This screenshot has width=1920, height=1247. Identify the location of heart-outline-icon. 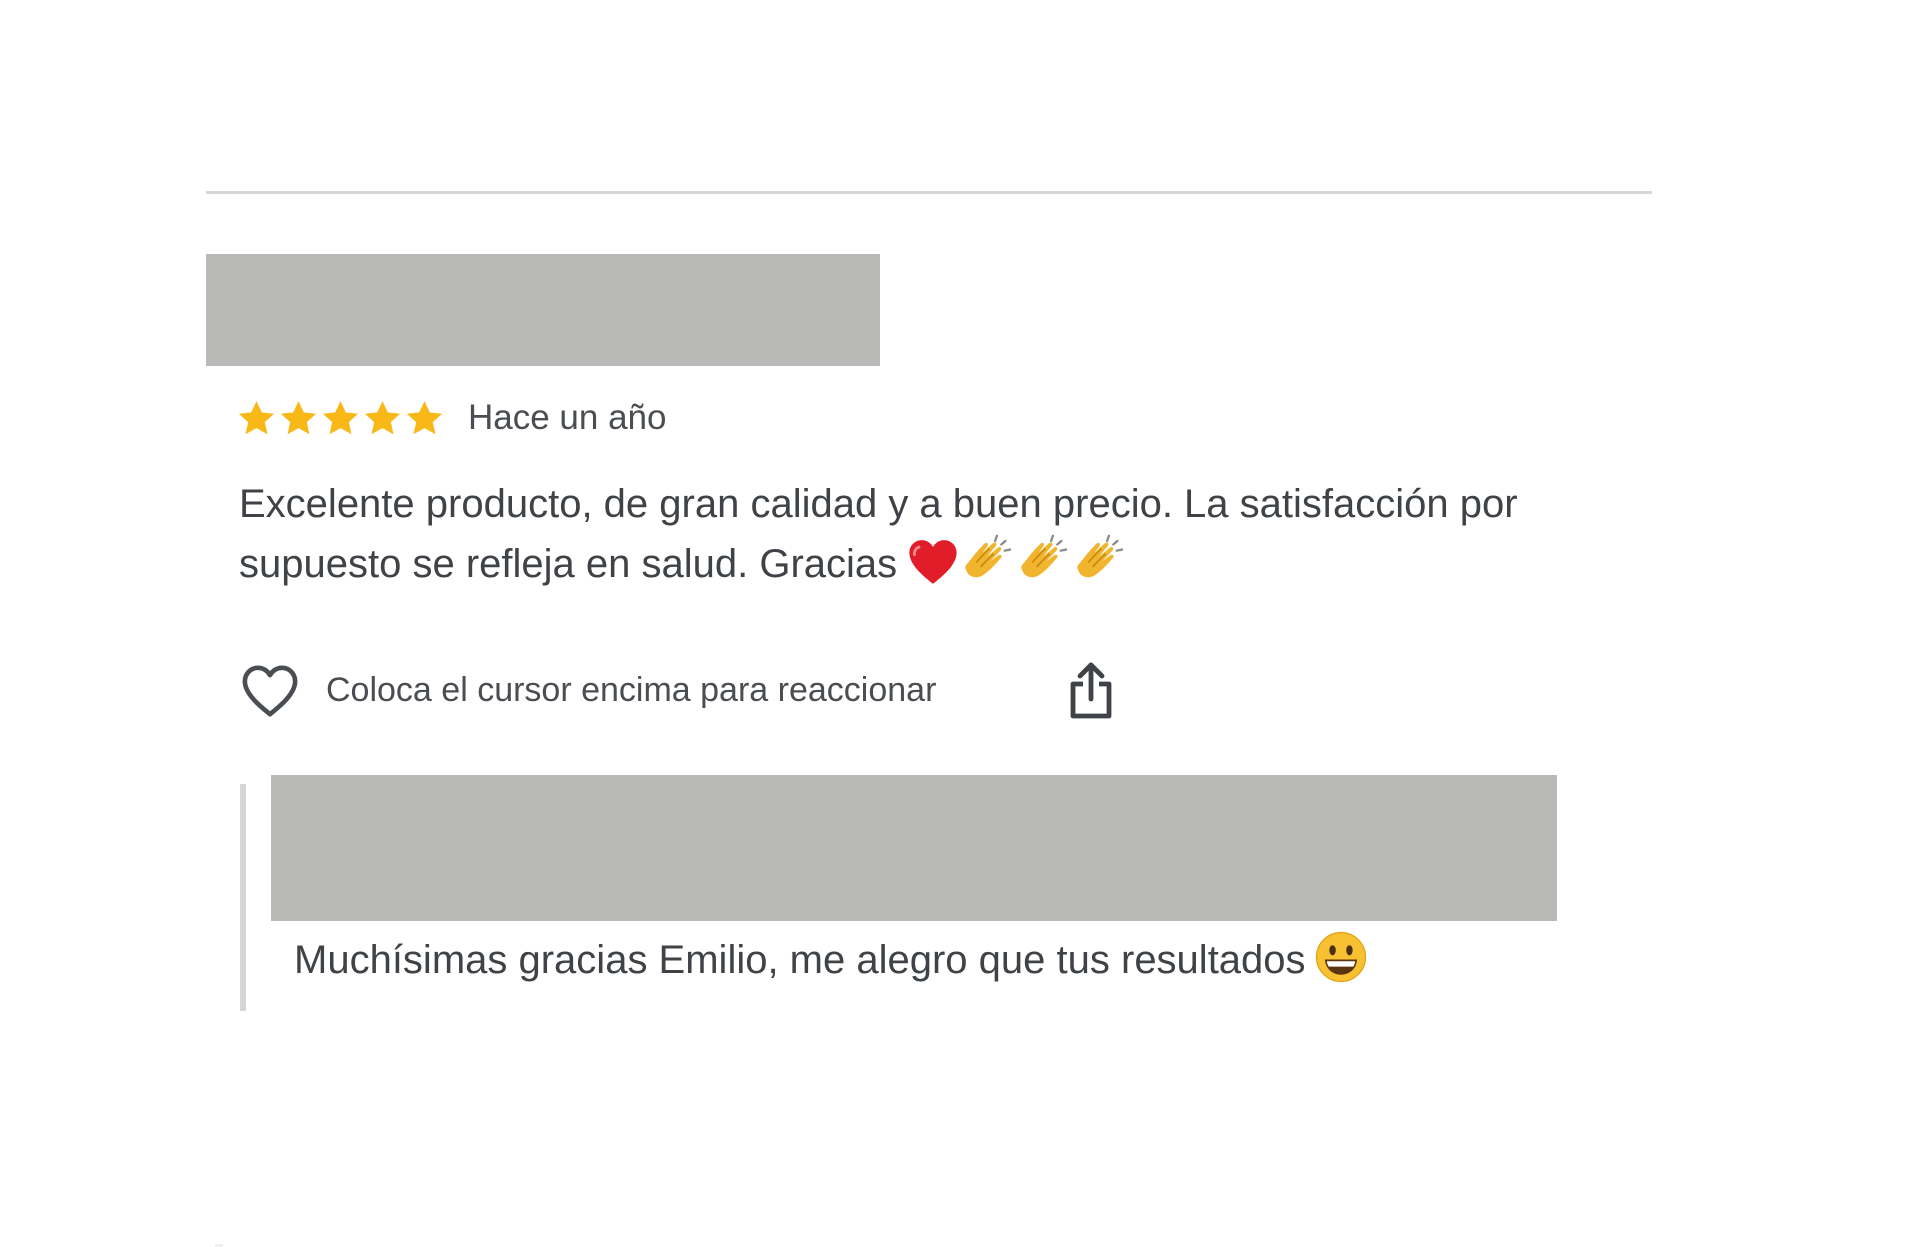
(270, 691).